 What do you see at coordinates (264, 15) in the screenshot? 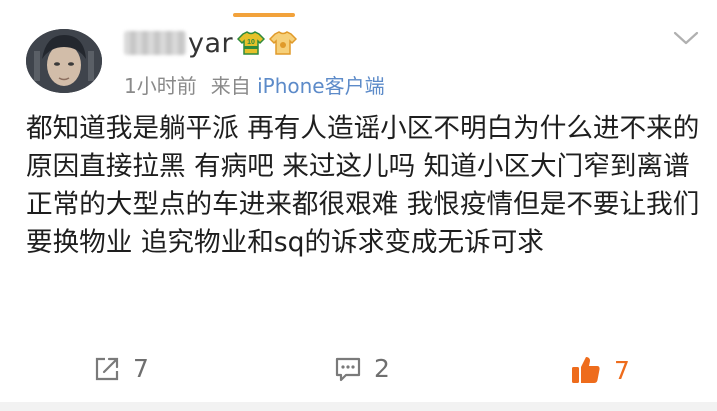
I see `top-accent-bar` at bounding box center [264, 15].